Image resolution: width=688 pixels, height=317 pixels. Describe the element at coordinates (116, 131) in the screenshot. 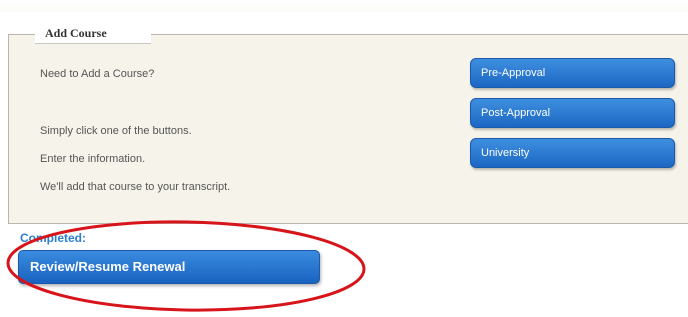

I see `instruction-line-1: Simply click one of the buttons.` at that location.